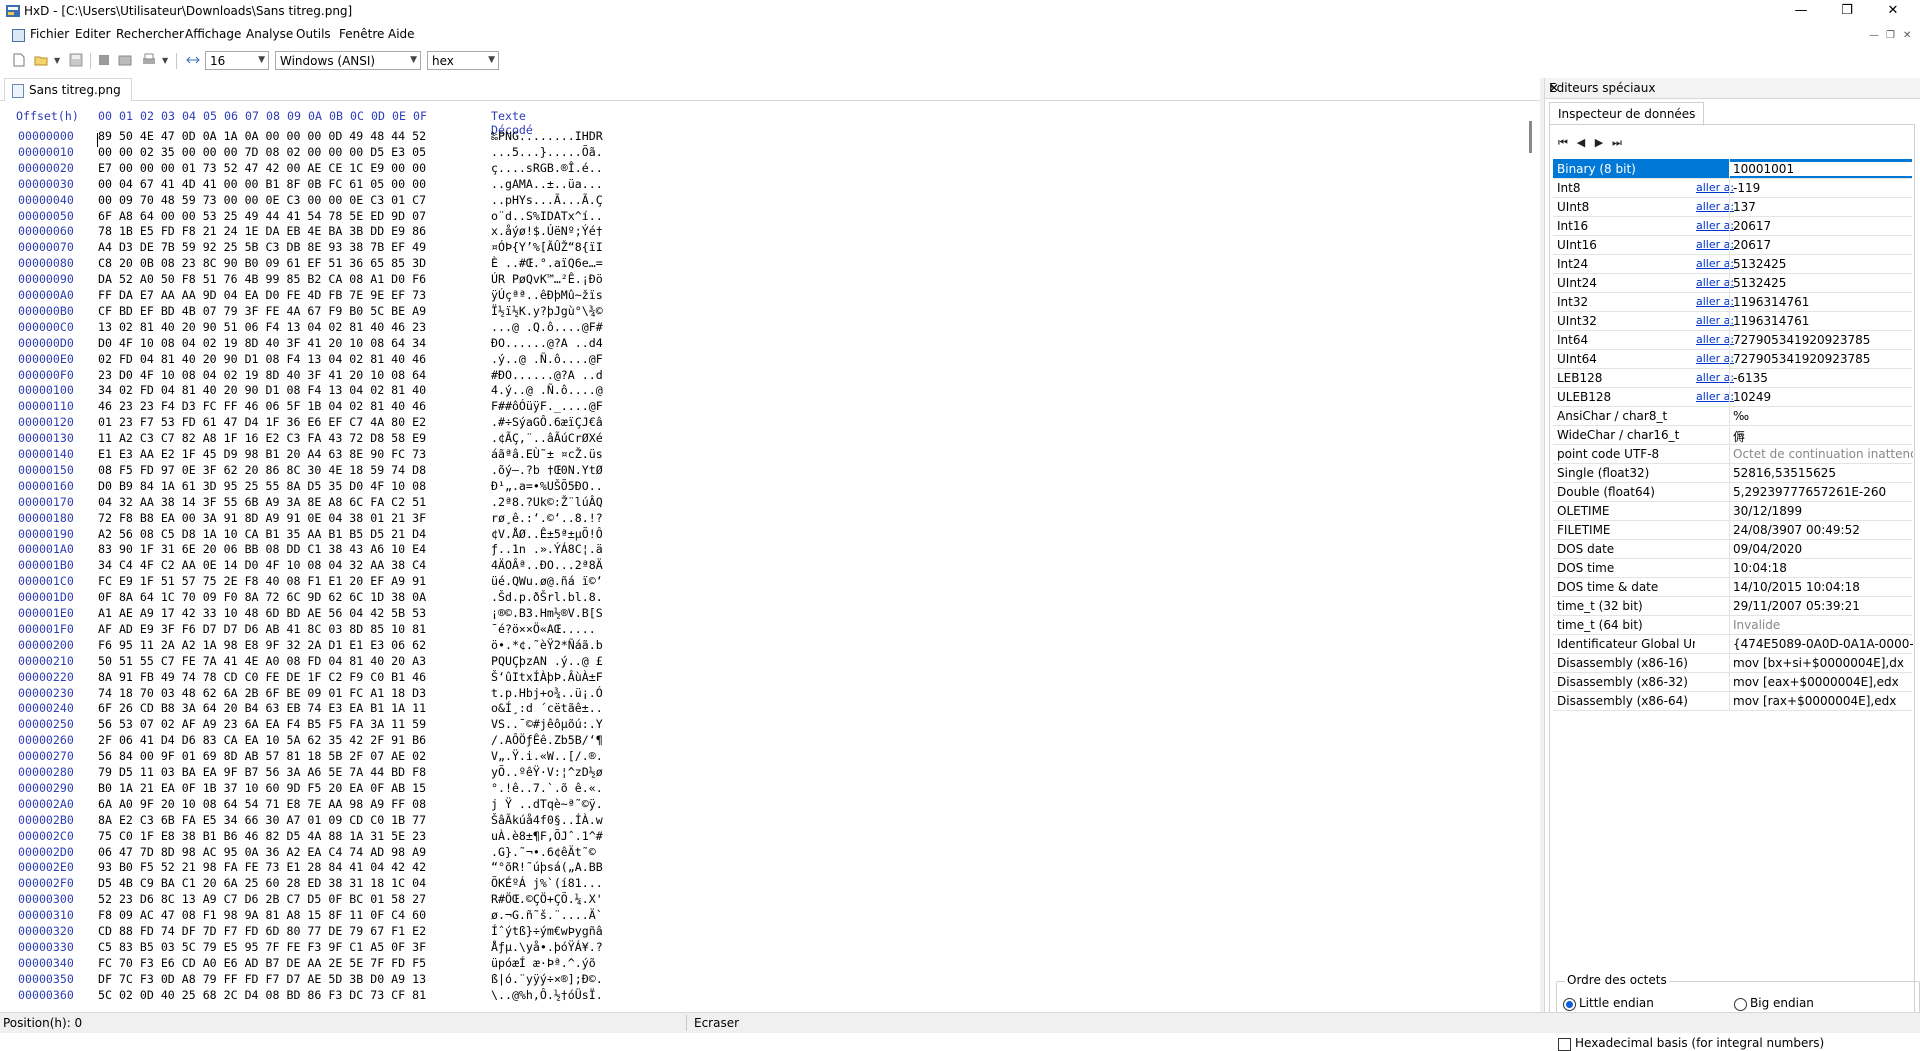  What do you see at coordinates (547, 740) in the screenshot?
I see `row-decoded-text: /.AÔÖƒÊê.Zb5B/‘¶` at bounding box center [547, 740].